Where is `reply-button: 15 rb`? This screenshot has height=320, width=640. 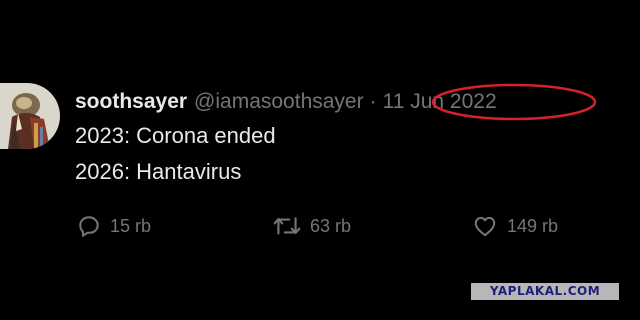 reply-button: 15 rb is located at coordinates (113, 226).